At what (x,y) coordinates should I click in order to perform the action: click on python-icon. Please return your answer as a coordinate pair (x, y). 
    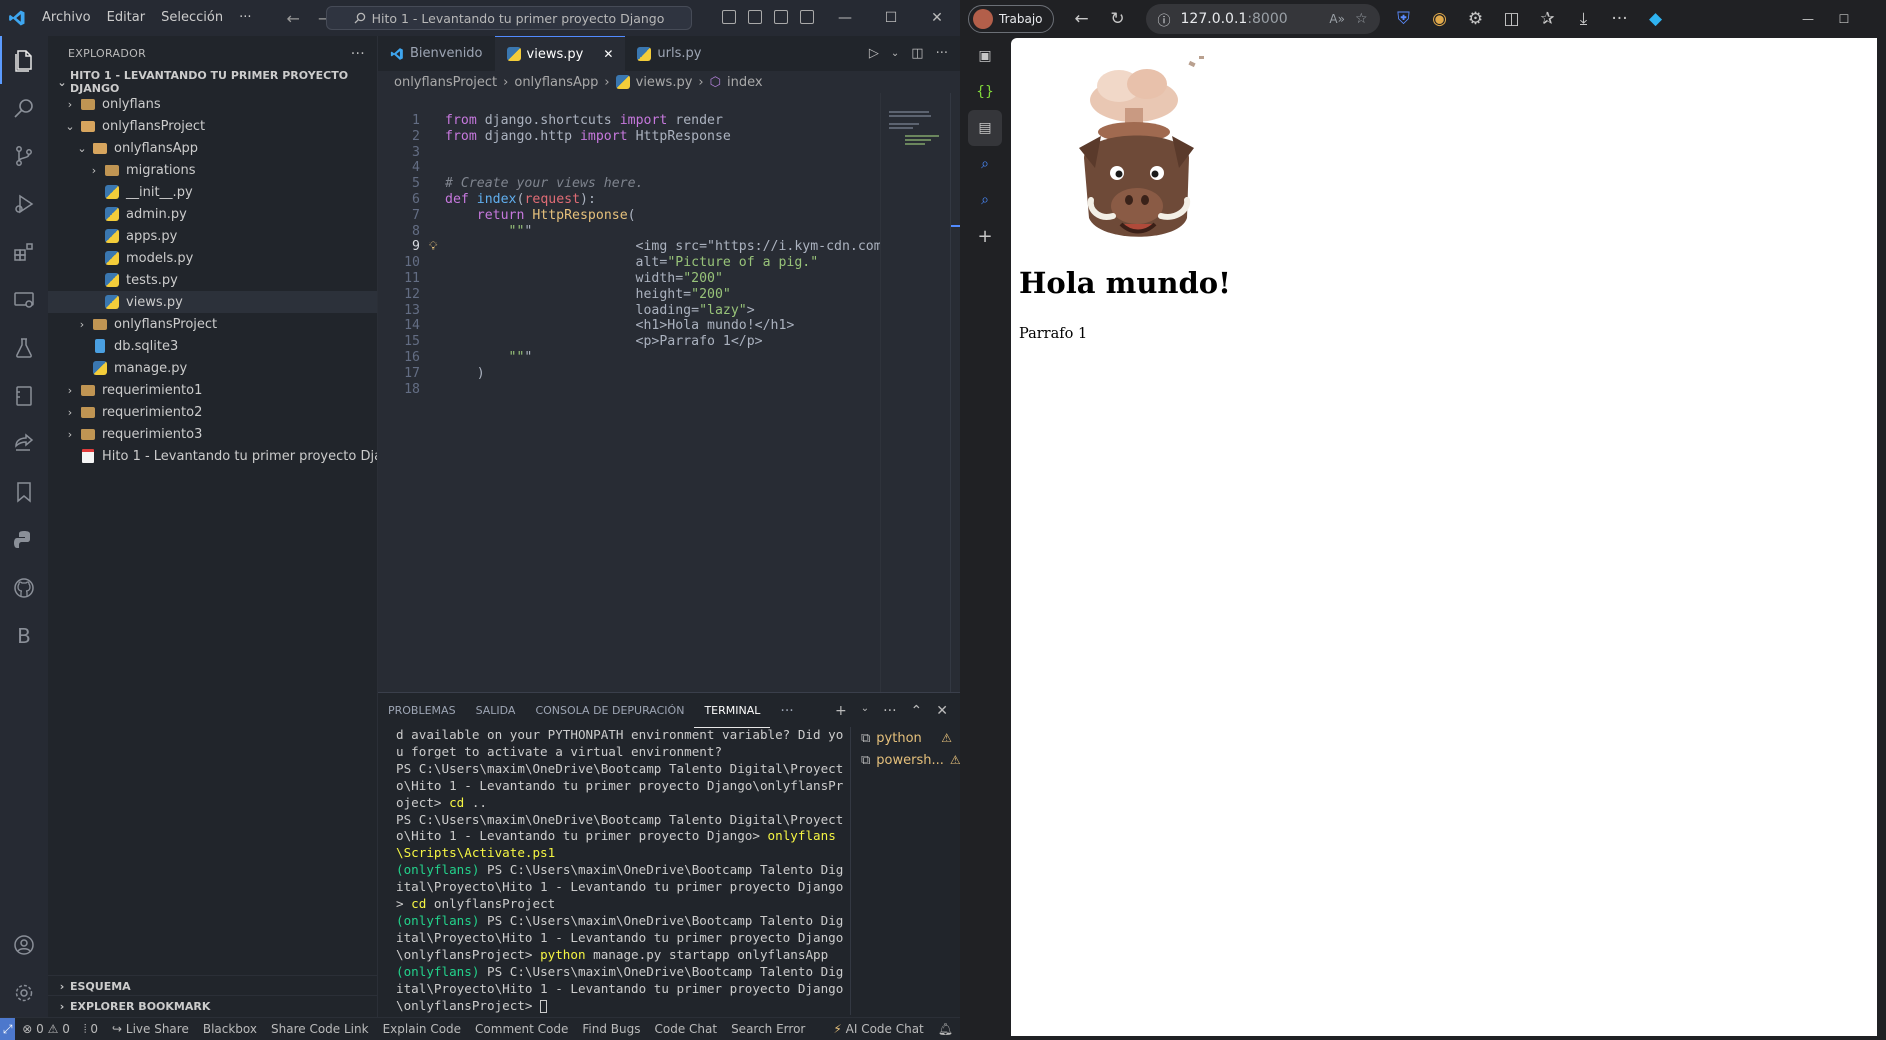
    Looking at the image, I should click on (24, 540).